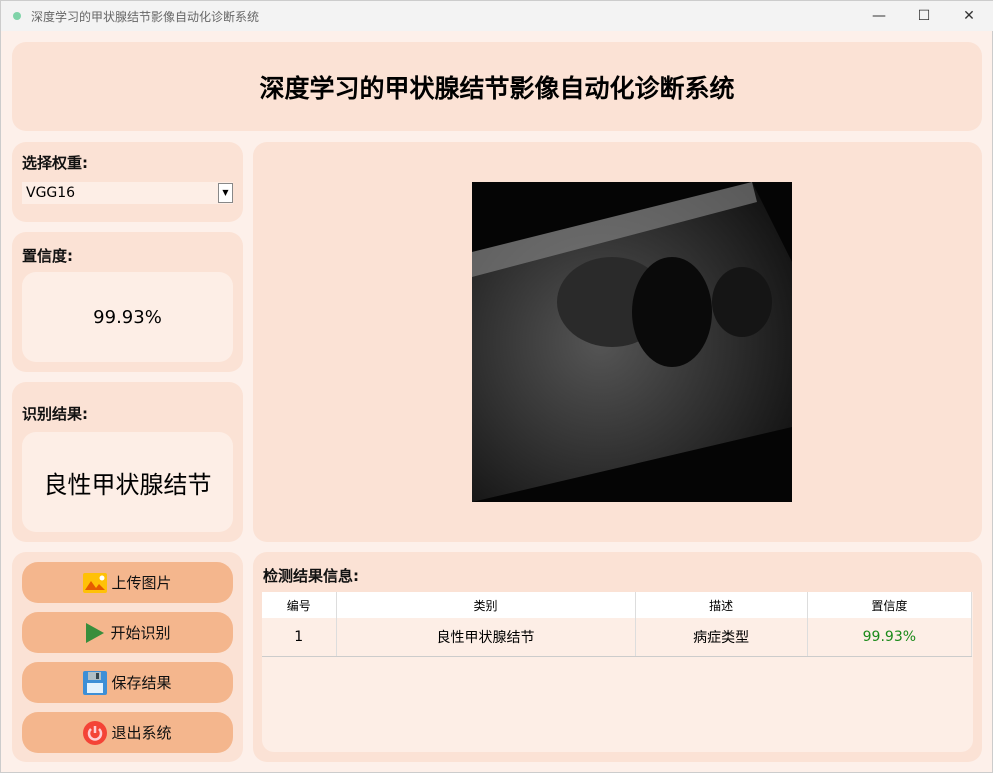 The image size is (993, 773). What do you see at coordinates (127, 193) in the screenshot?
I see `weight-select: VGG16 ▼` at bounding box center [127, 193].